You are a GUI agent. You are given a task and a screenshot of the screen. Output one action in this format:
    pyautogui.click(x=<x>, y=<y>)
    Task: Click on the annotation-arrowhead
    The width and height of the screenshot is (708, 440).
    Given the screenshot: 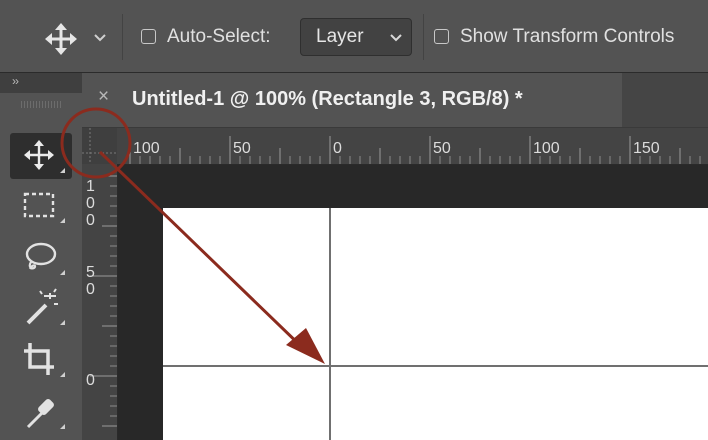 What is the action you would take?
    pyautogui.click(x=305, y=346)
    